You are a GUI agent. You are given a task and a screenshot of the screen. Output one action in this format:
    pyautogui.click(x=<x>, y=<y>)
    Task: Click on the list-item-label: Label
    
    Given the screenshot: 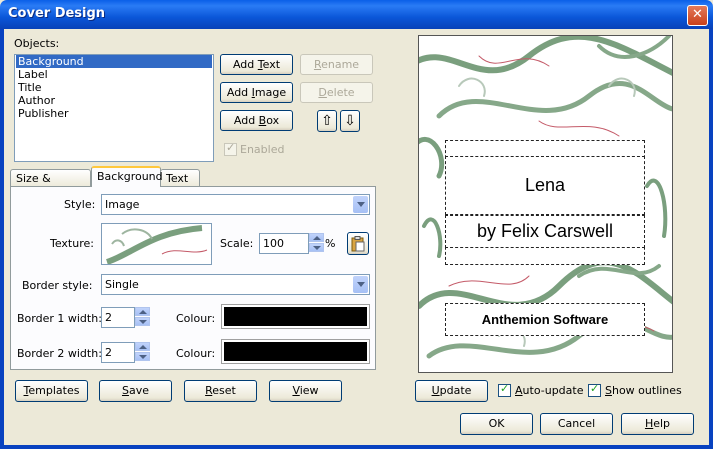 What is the action you would take?
    pyautogui.click(x=114, y=74)
    